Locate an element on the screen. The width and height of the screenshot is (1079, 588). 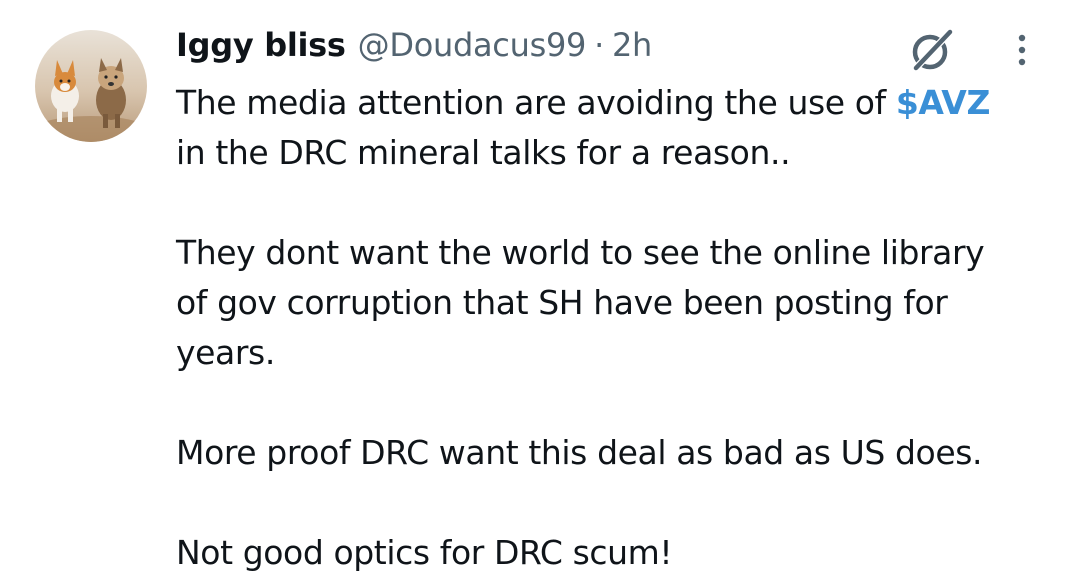
tweet-text-line: in the DRC mineral talks for a reason.. is located at coordinates (483, 152).